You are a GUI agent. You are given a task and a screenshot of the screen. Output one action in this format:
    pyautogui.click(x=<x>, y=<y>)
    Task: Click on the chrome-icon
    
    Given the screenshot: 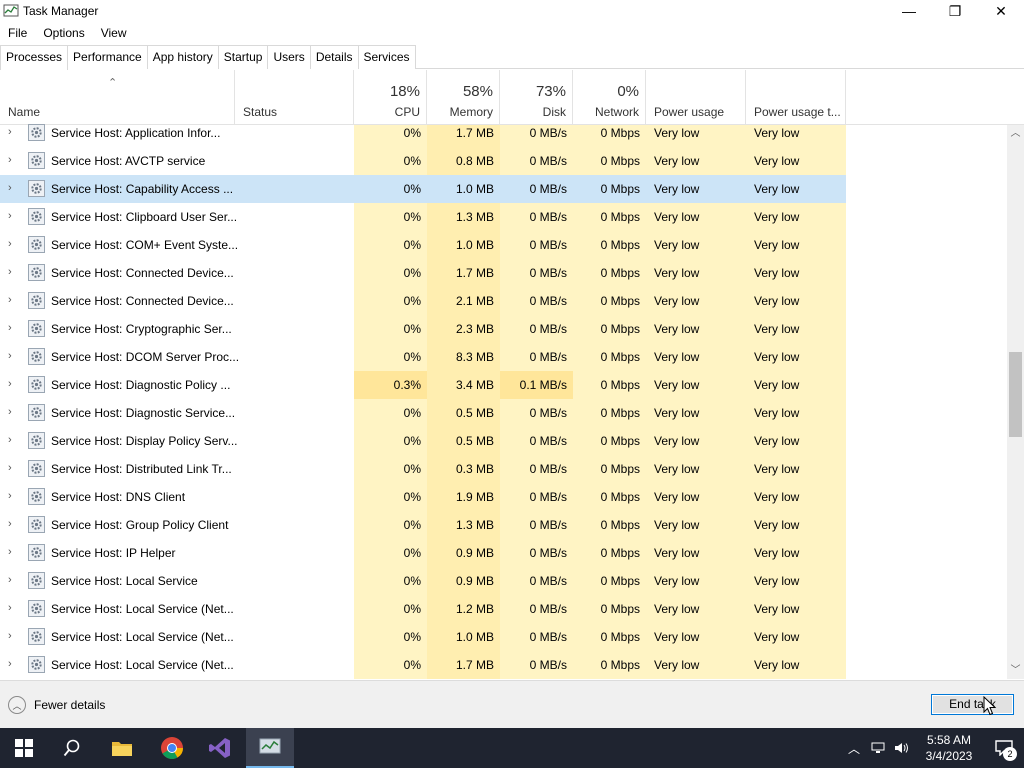 What is the action you would take?
    pyautogui.click(x=172, y=748)
    